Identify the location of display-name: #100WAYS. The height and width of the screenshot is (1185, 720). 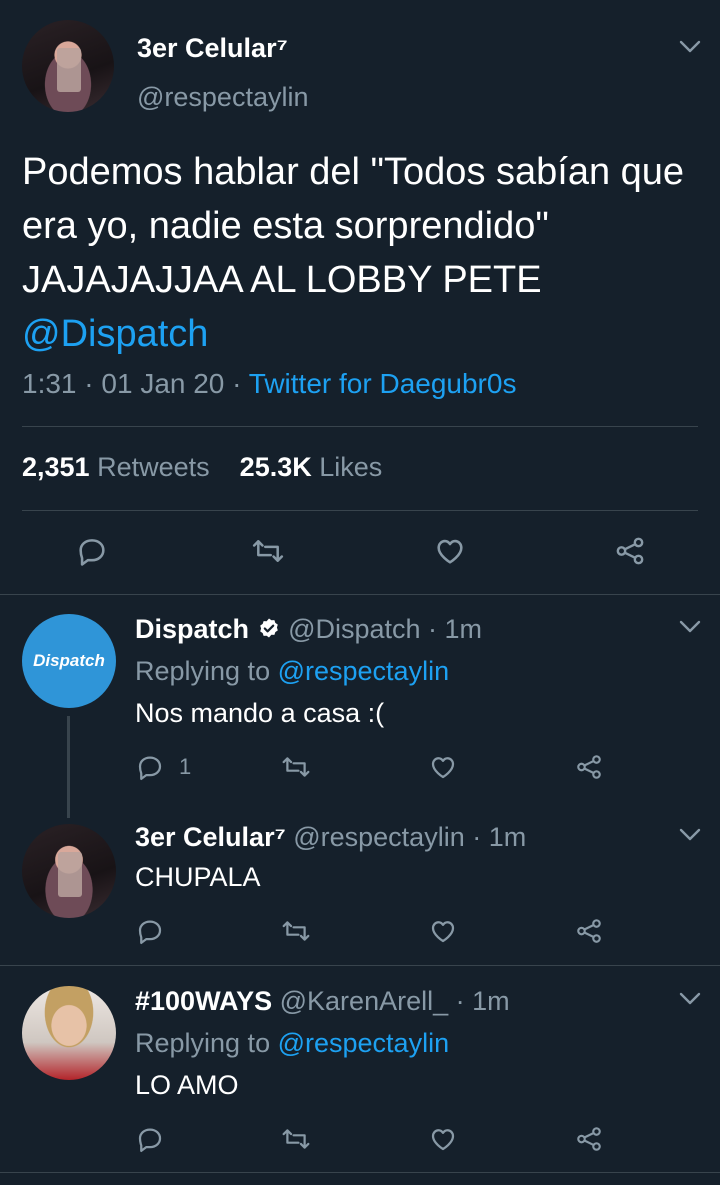
(203, 1001).